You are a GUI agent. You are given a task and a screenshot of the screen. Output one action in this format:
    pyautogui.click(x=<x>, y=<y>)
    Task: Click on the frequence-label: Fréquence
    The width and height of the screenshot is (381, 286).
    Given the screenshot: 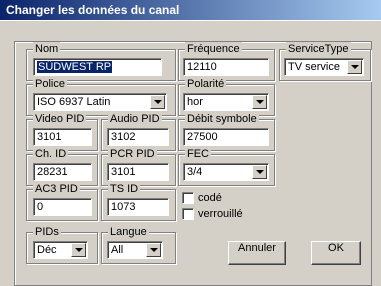 What is the action you would take?
    pyautogui.click(x=213, y=49)
    